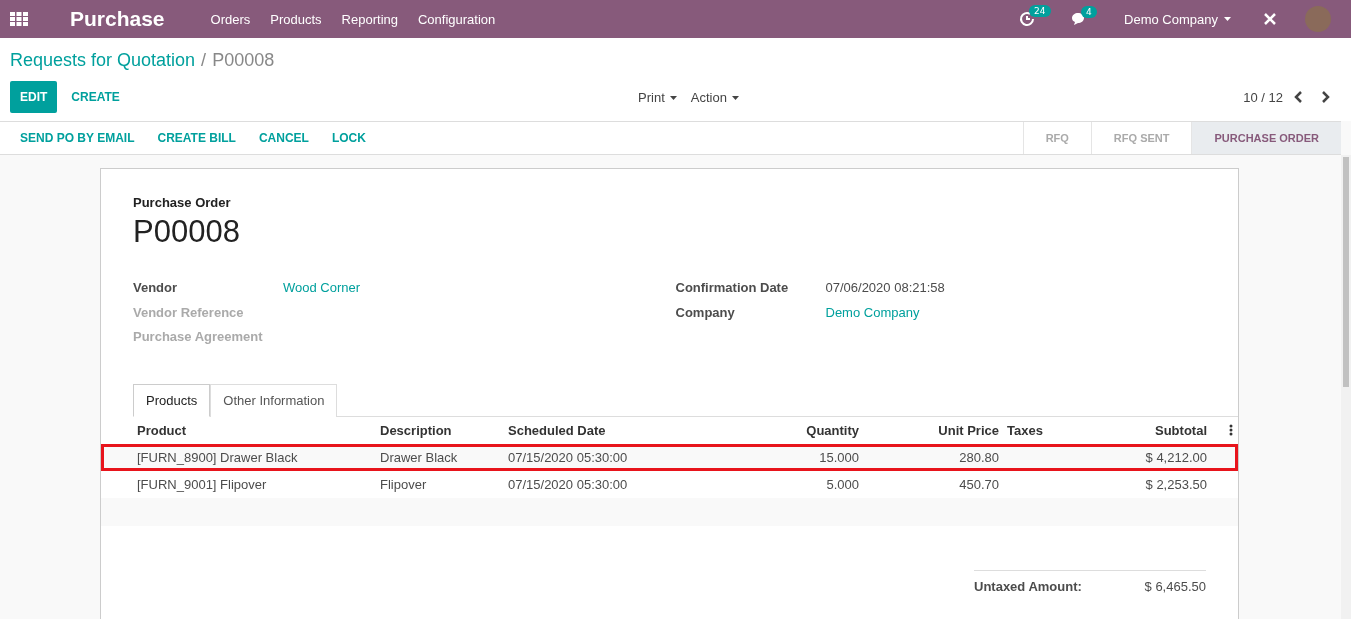  I want to click on column-header: Description, so click(416, 430).